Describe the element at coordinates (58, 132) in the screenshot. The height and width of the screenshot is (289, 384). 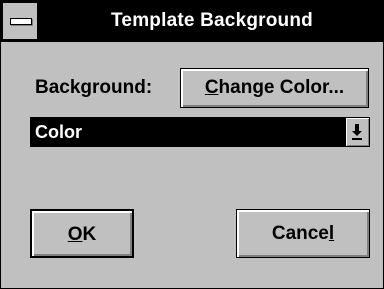
I see `color-dropdown-value: Color` at that location.